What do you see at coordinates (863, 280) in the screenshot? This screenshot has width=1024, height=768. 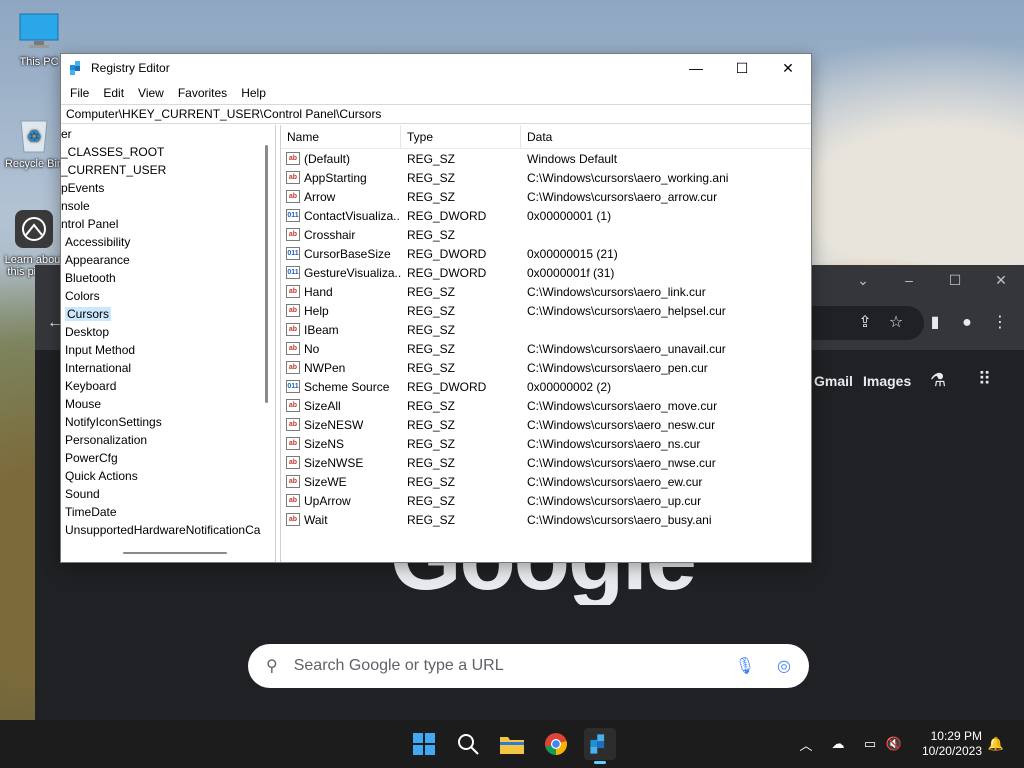 I see `chevron-down-icon: ⌄` at bounding box center [863, 280].